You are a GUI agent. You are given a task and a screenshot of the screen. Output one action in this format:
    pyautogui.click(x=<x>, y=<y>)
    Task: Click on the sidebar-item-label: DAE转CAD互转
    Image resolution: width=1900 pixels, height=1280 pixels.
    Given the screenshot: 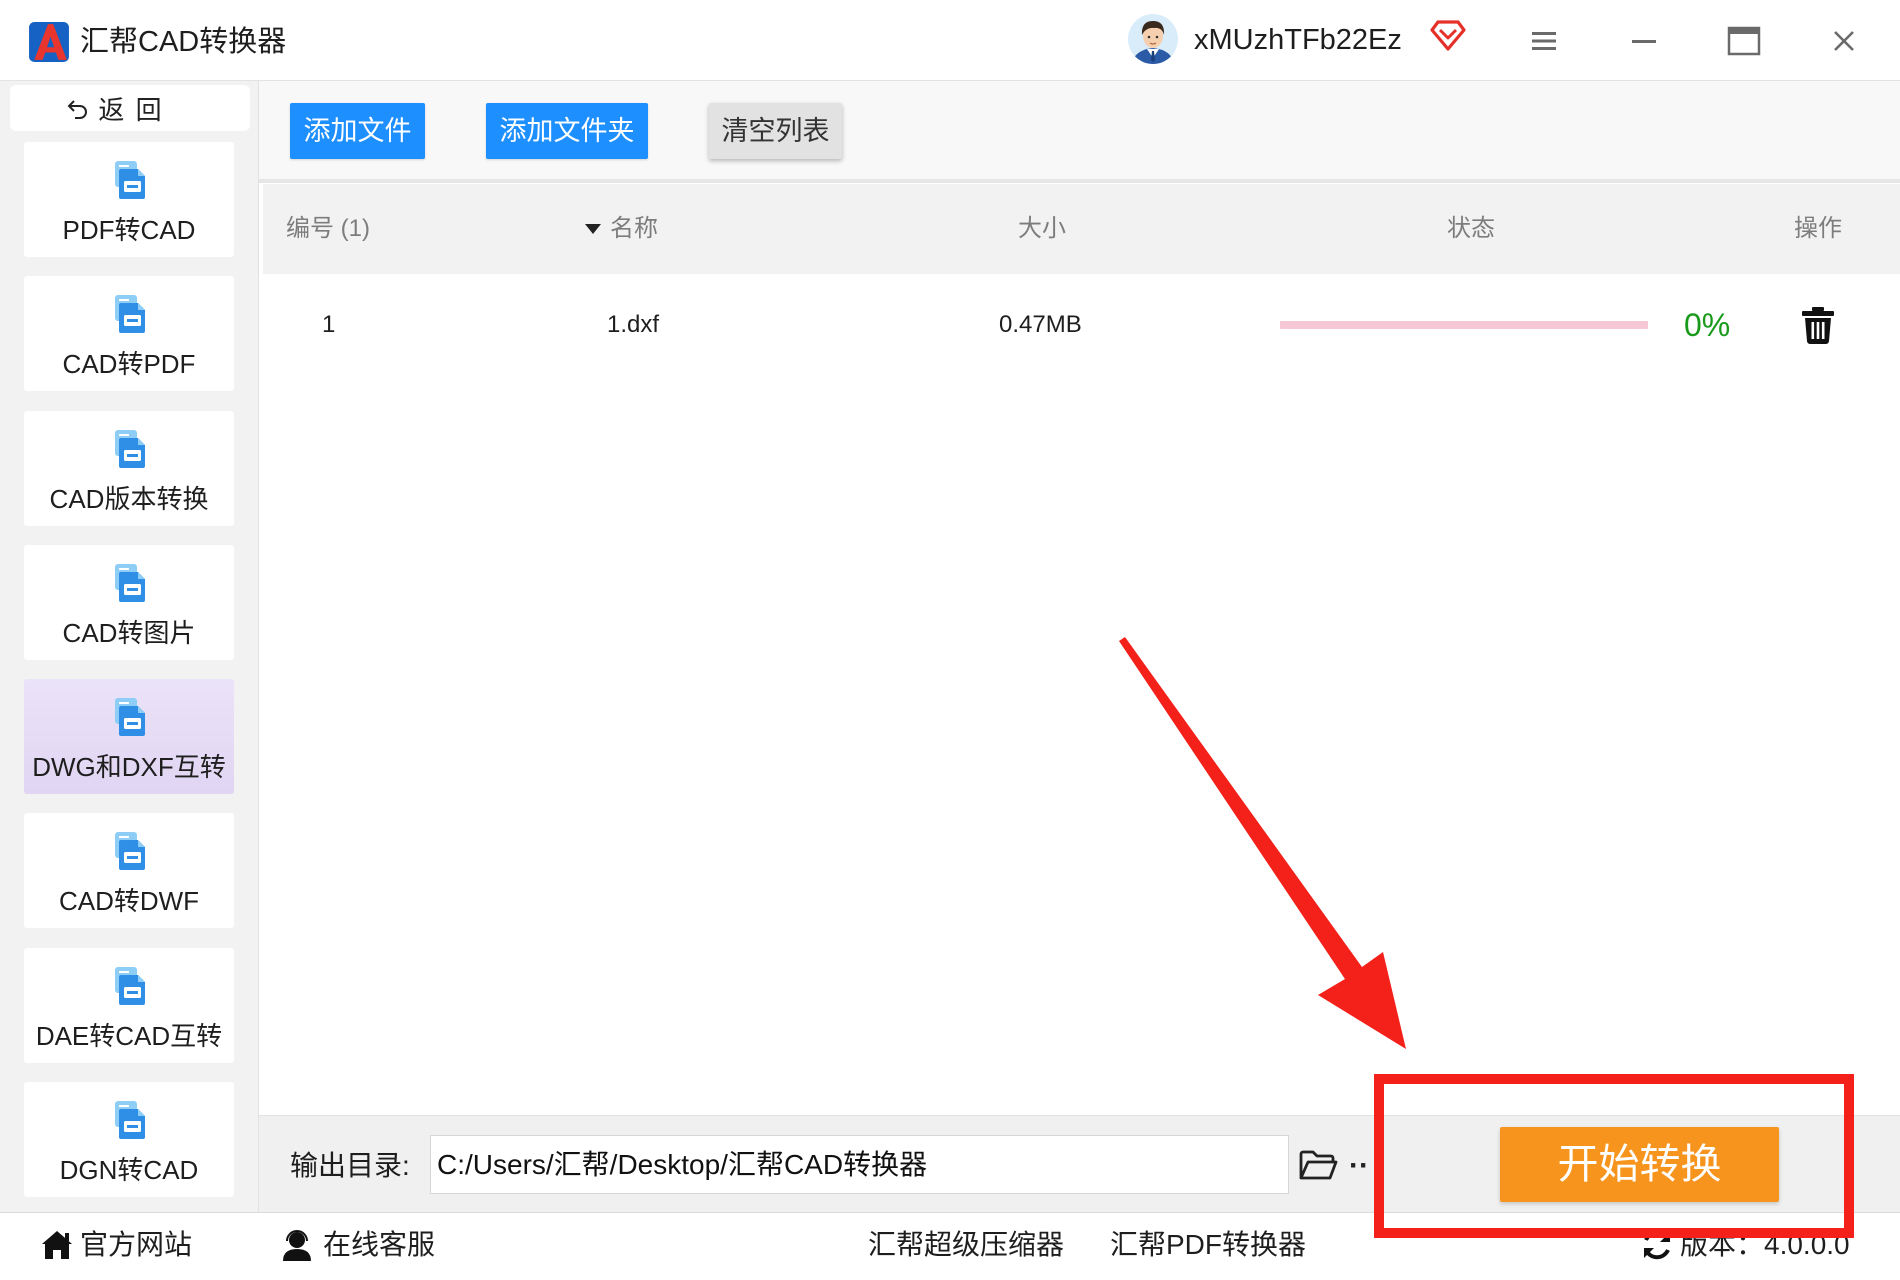 What is the action you would take?
    pyautogui.click(x=129, y=1036)
    